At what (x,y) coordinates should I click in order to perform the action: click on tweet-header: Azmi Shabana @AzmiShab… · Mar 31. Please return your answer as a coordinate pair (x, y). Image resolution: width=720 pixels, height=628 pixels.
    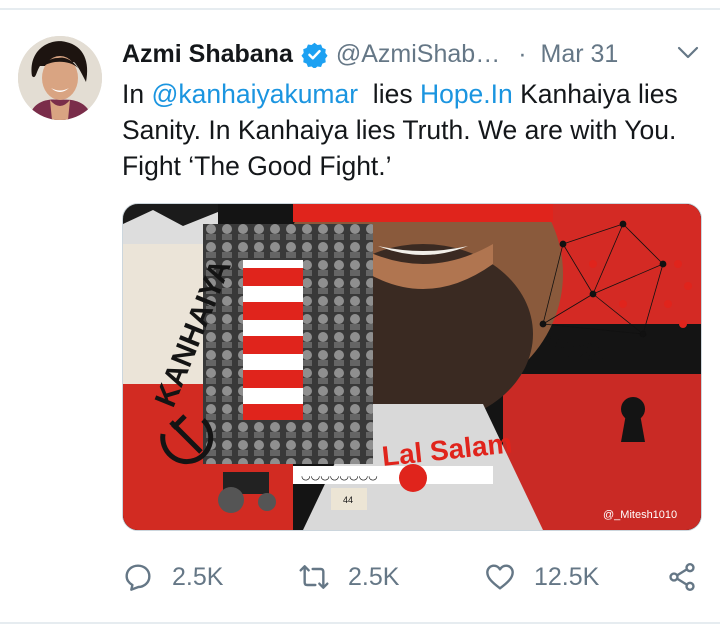
    Looking at the image, I should click on (411, 54).